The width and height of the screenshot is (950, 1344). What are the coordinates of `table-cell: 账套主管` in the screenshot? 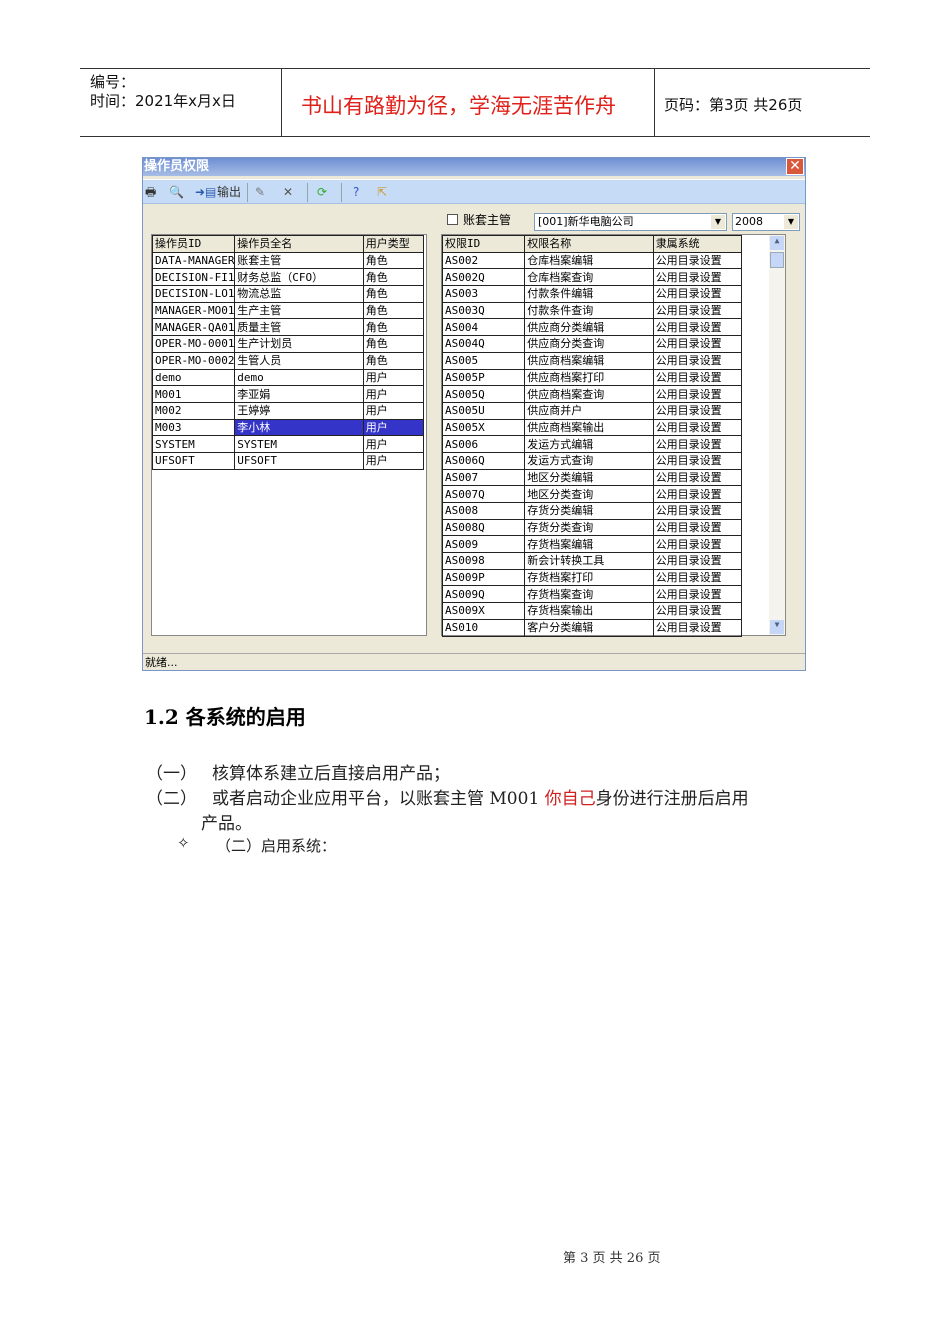 It's located at (299, 260).